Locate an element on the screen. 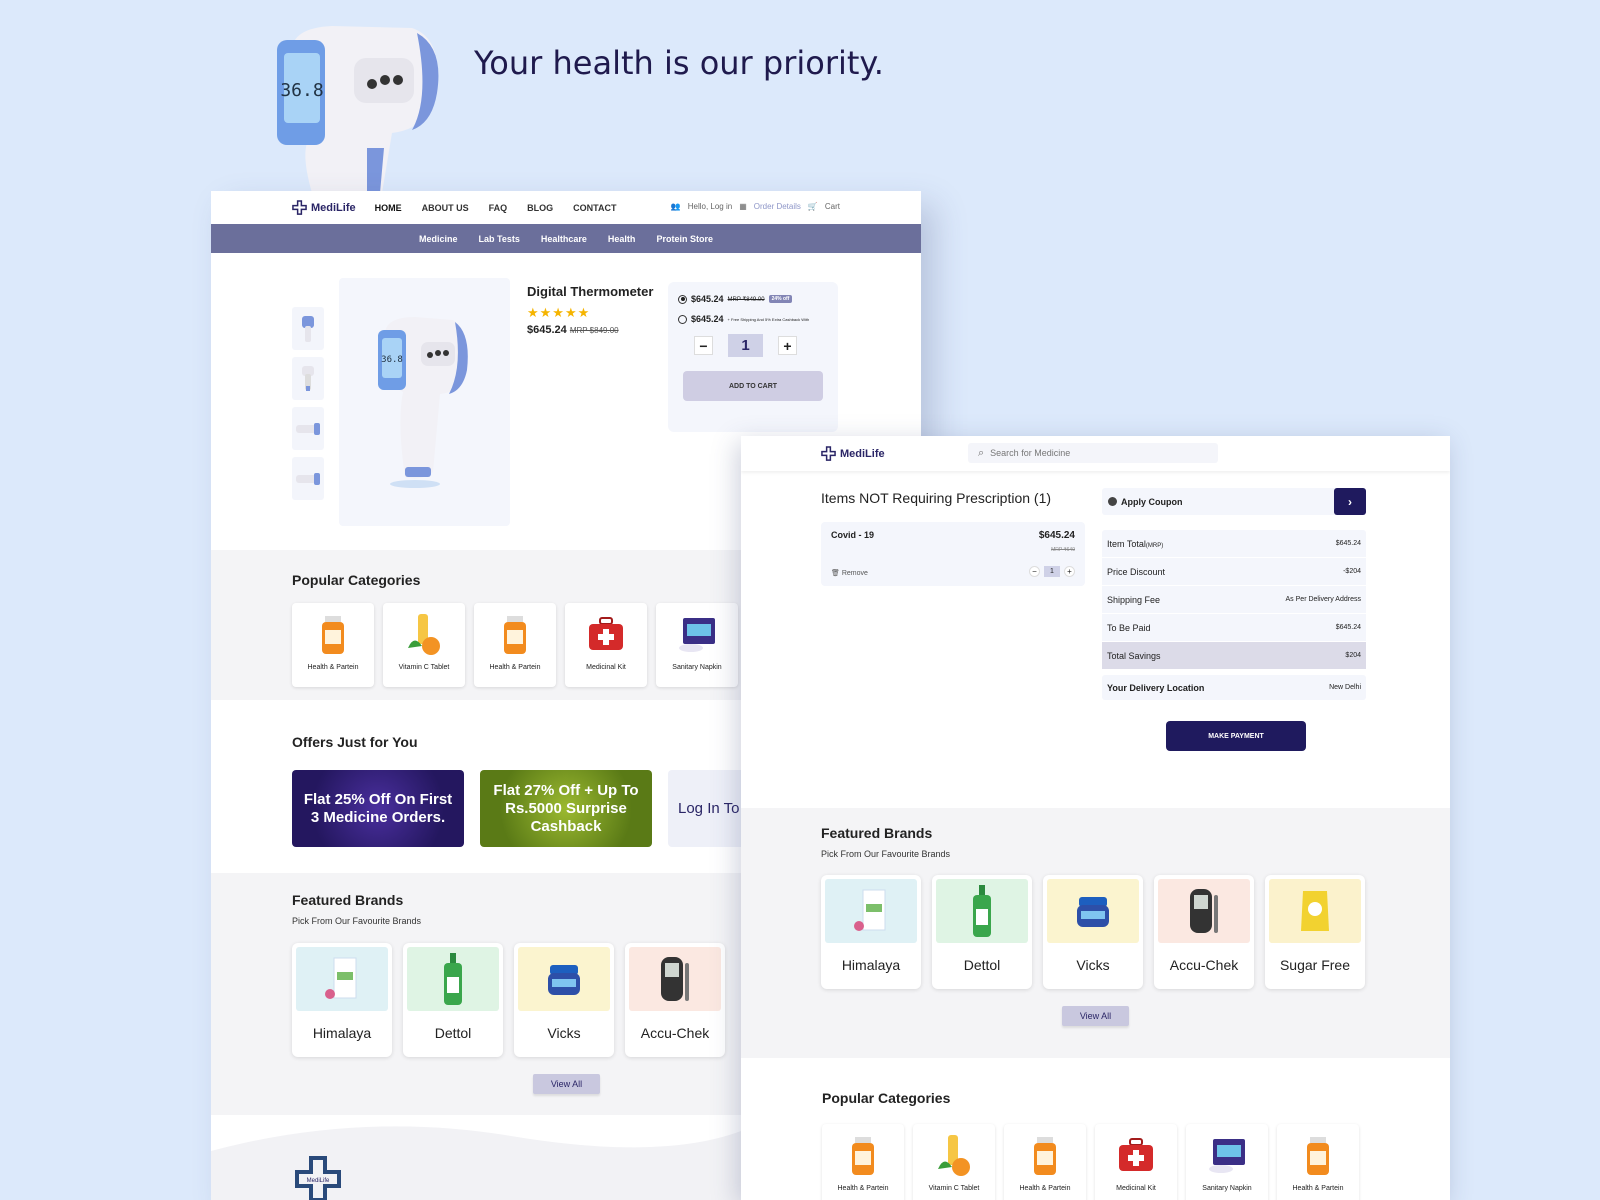 The height and width of the screenshot is (1200, 1600). cross-logo-icon is located at coordinates (828, 453).